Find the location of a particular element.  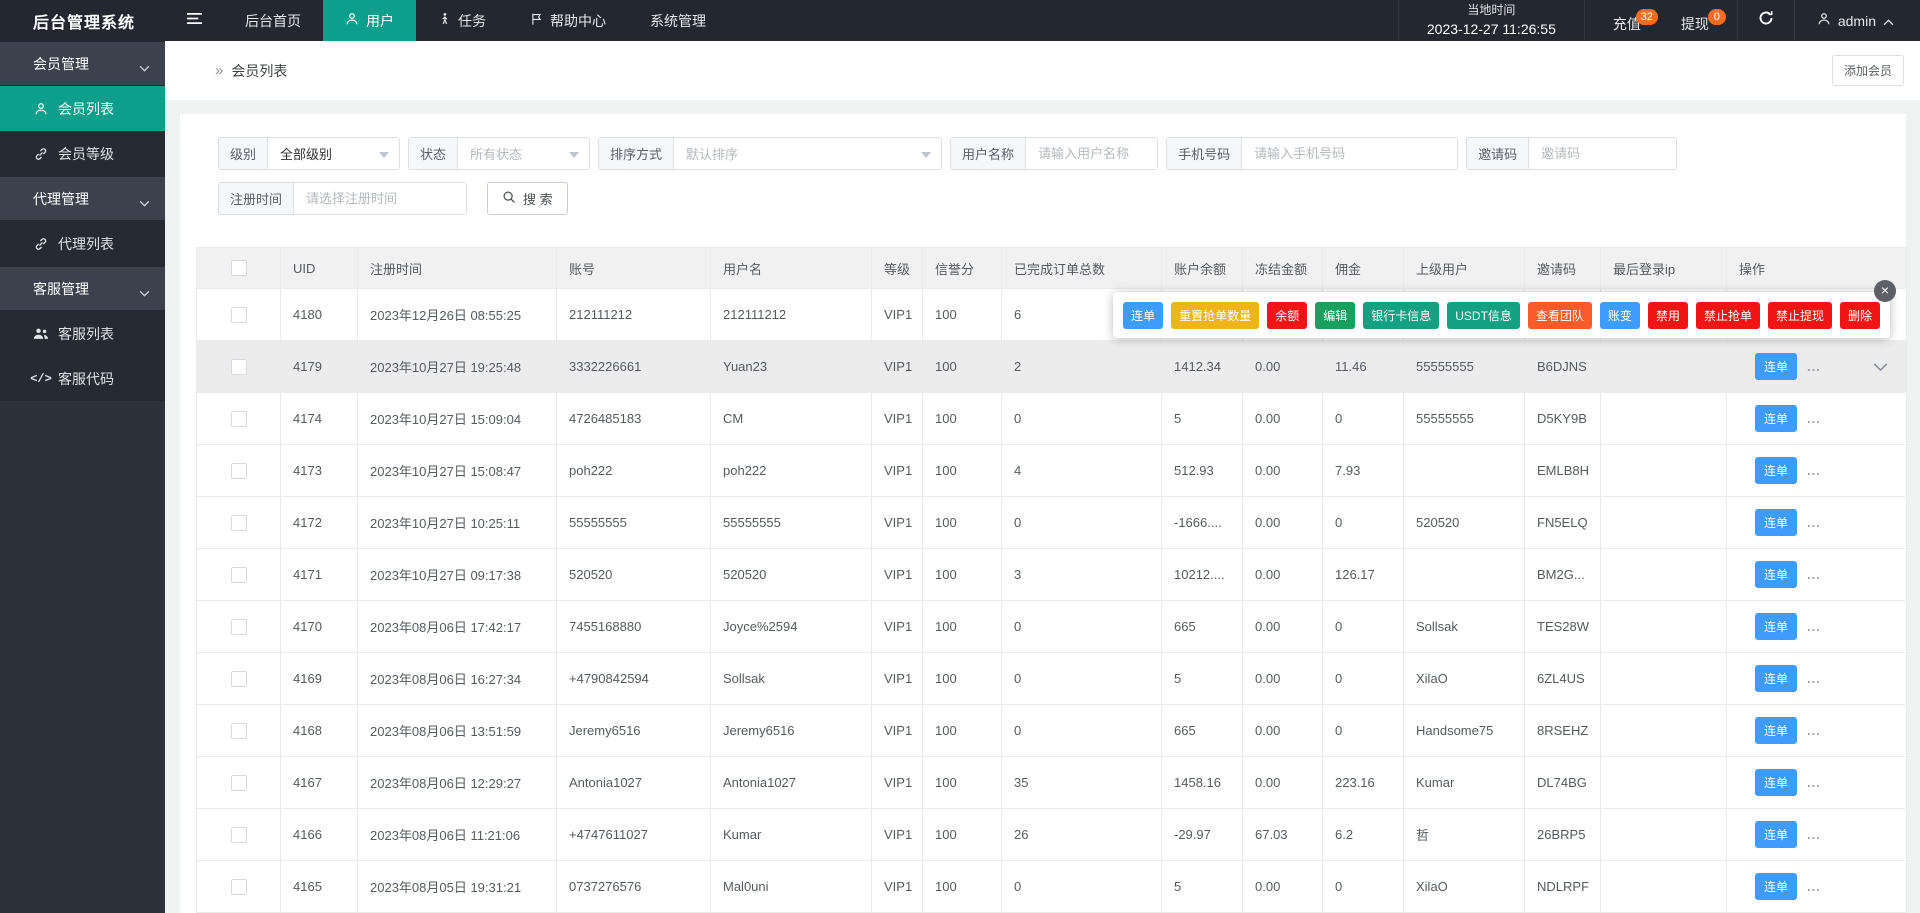

sidebar-item-会员等级: 会员等级 is located at coordinates (82, 153).